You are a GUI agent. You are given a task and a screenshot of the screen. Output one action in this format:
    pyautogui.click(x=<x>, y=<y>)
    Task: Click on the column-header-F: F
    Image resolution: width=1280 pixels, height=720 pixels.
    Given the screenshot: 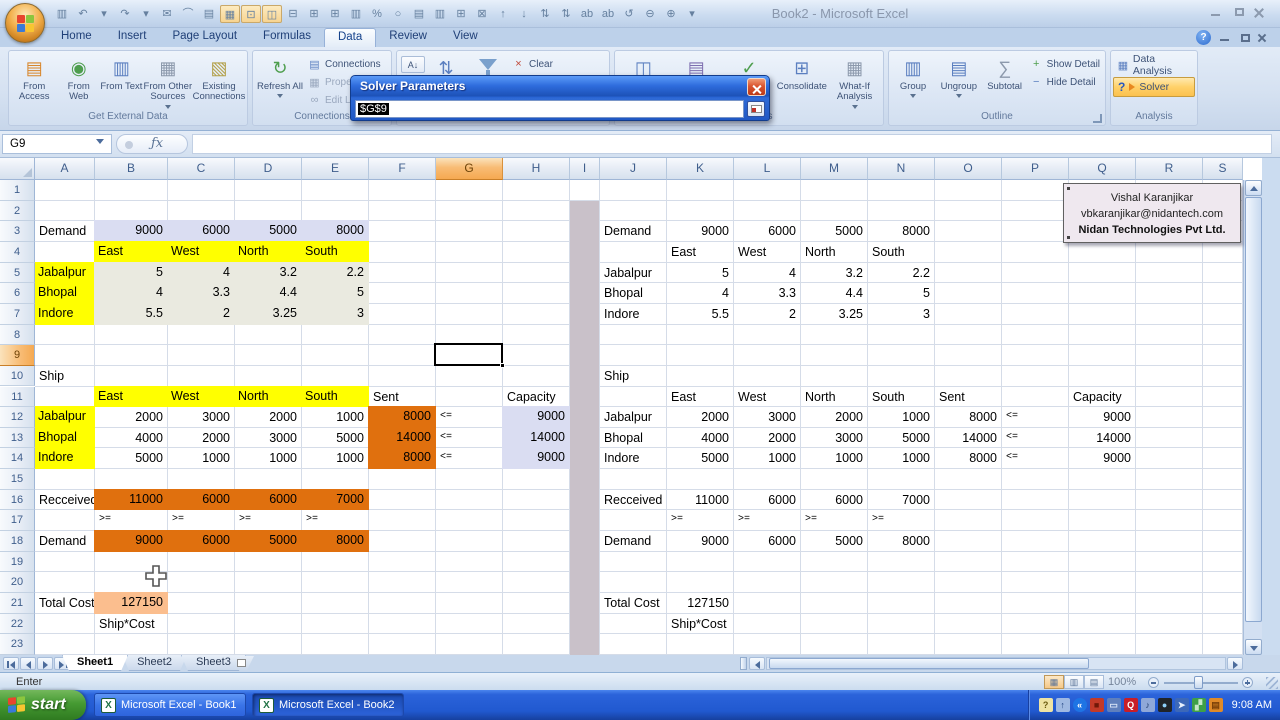 What is the action you would take?
    pyautogui.click(x=402, y=169)
    